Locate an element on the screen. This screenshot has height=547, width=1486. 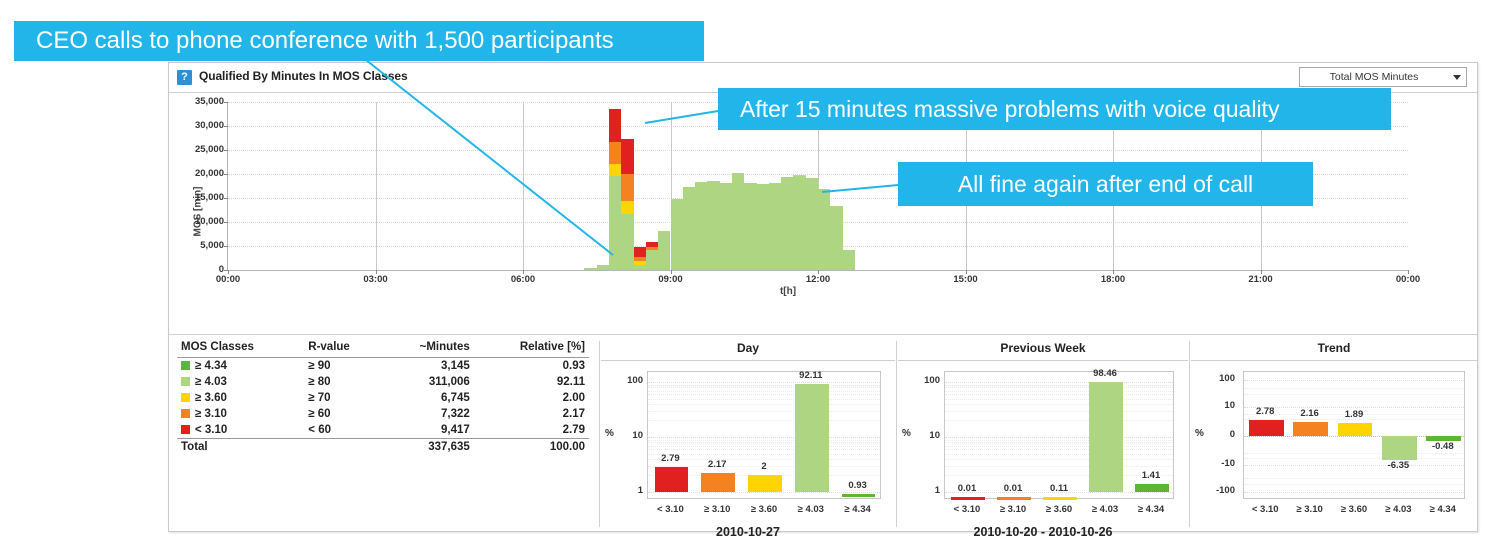
y-axis-tick-label: 0 is located at coordinates (1232, 434).